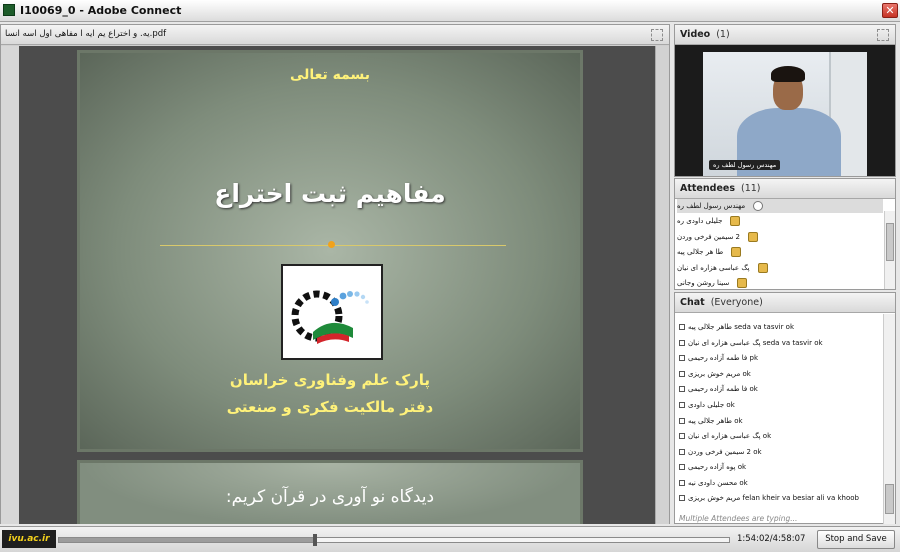 This screenshot has width=900, height=552. I want to click on video-count: (1), so click(723, 34).